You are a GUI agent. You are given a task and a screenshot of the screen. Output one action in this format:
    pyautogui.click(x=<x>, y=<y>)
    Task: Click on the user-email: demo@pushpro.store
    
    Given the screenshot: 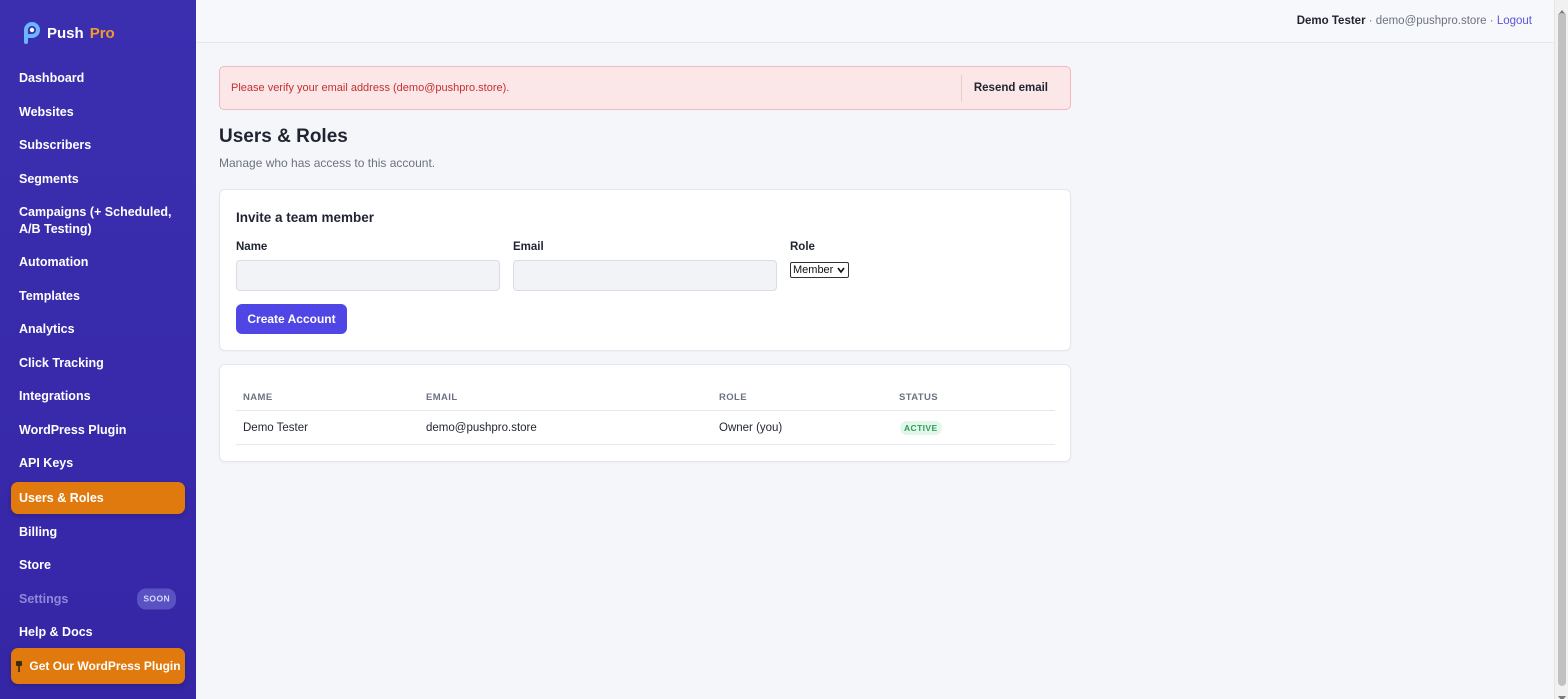 What is the action you would take?
    pyautogui.click(x=1431, y=21)
    